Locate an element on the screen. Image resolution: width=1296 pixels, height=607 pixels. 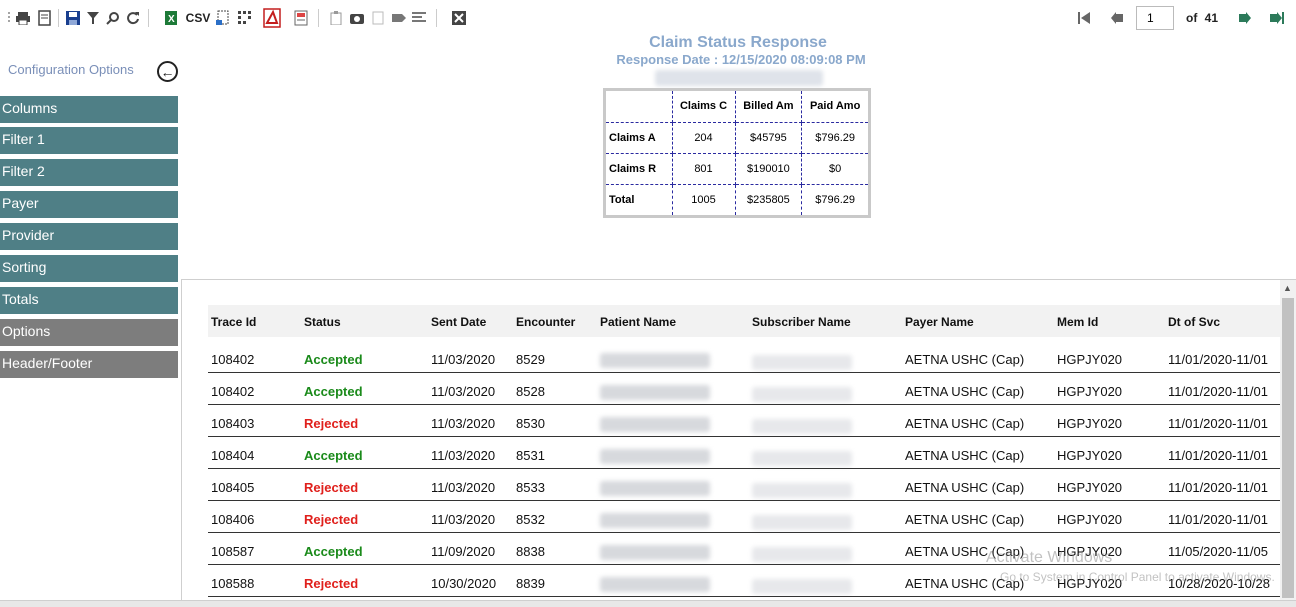
search-icon is located at coordinates (113, 18).